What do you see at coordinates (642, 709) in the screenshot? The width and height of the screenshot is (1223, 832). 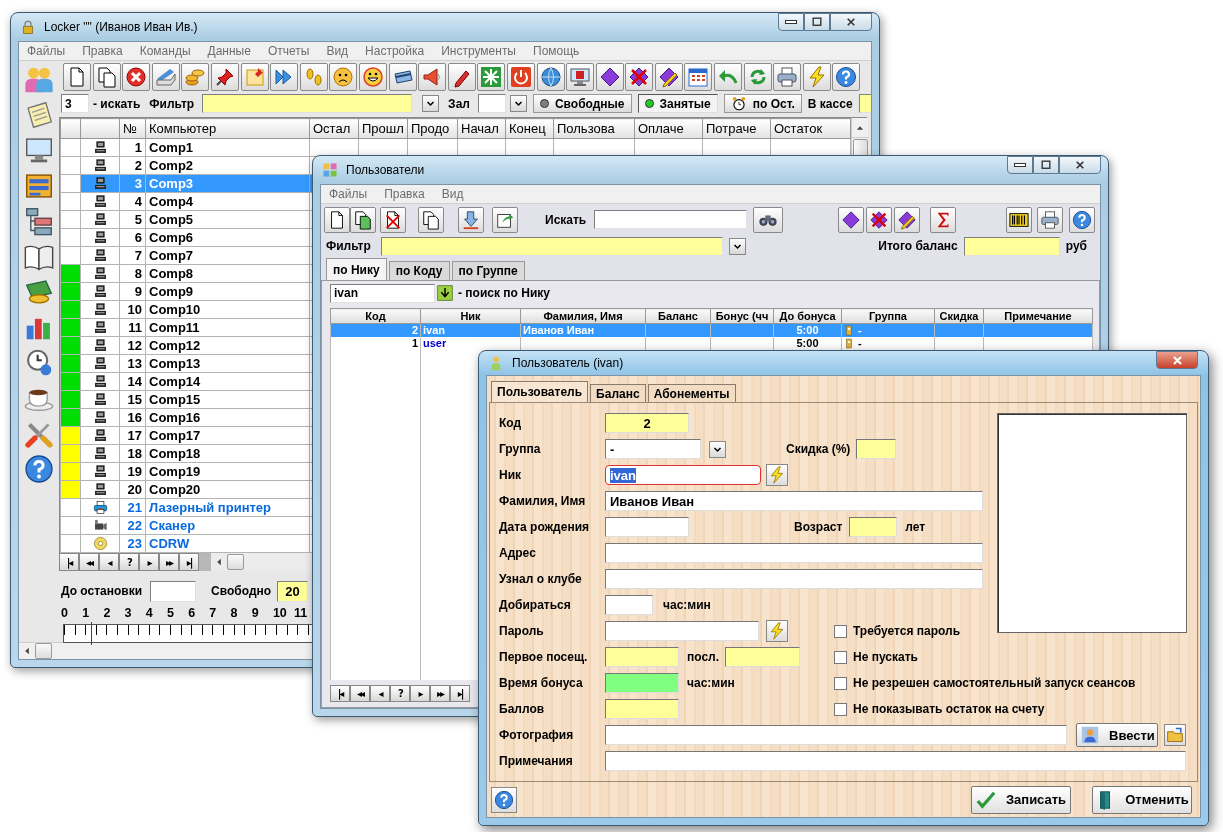 I see `points-field` at bounding box center [642, 709].